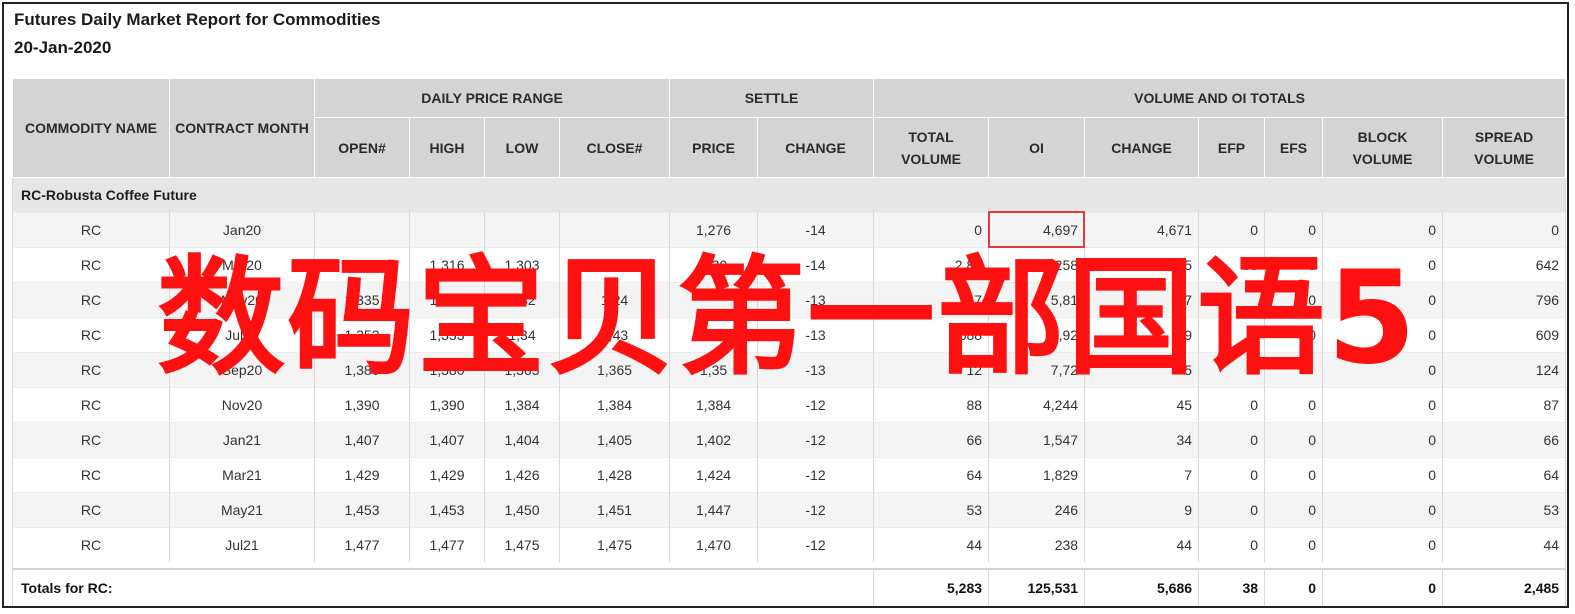  What do you see at coordinates (1037, 147) in the screenshot?
I see `header-oi: OI` at bounding box center [1037, 147].